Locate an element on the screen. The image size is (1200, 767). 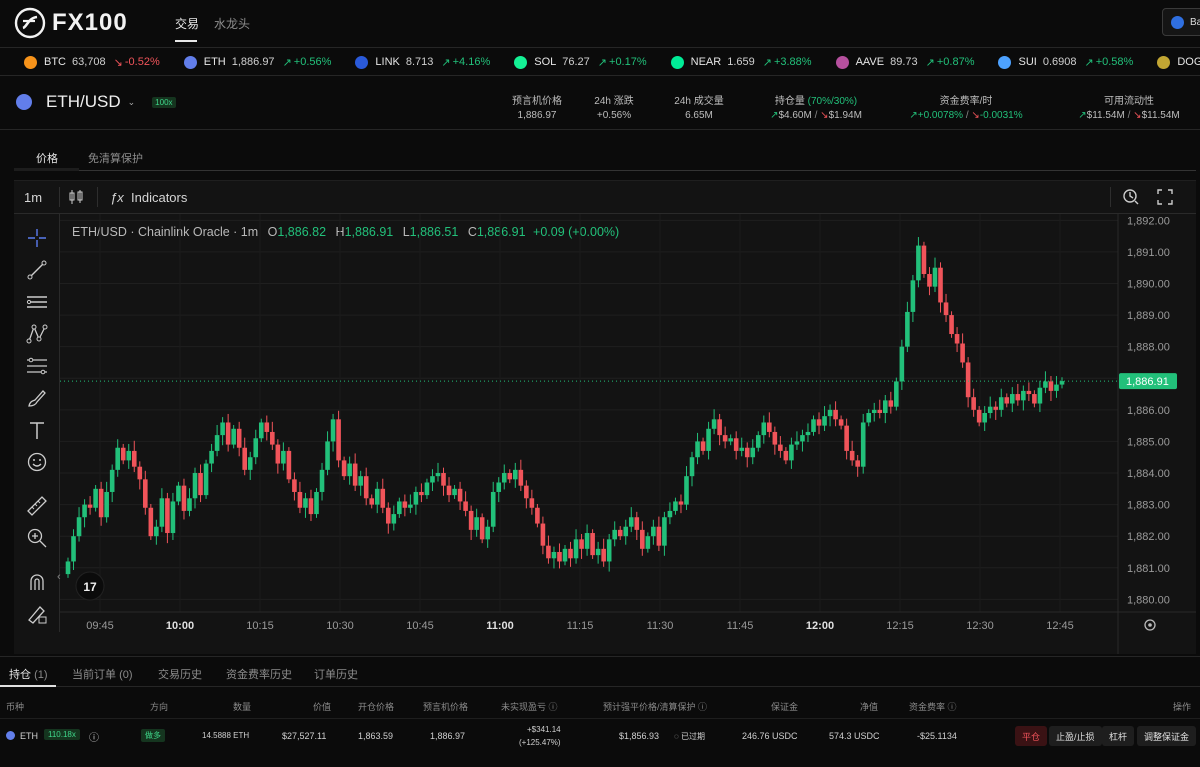
tab-order-history: 订单历史 is located at coordinates (336, 674).